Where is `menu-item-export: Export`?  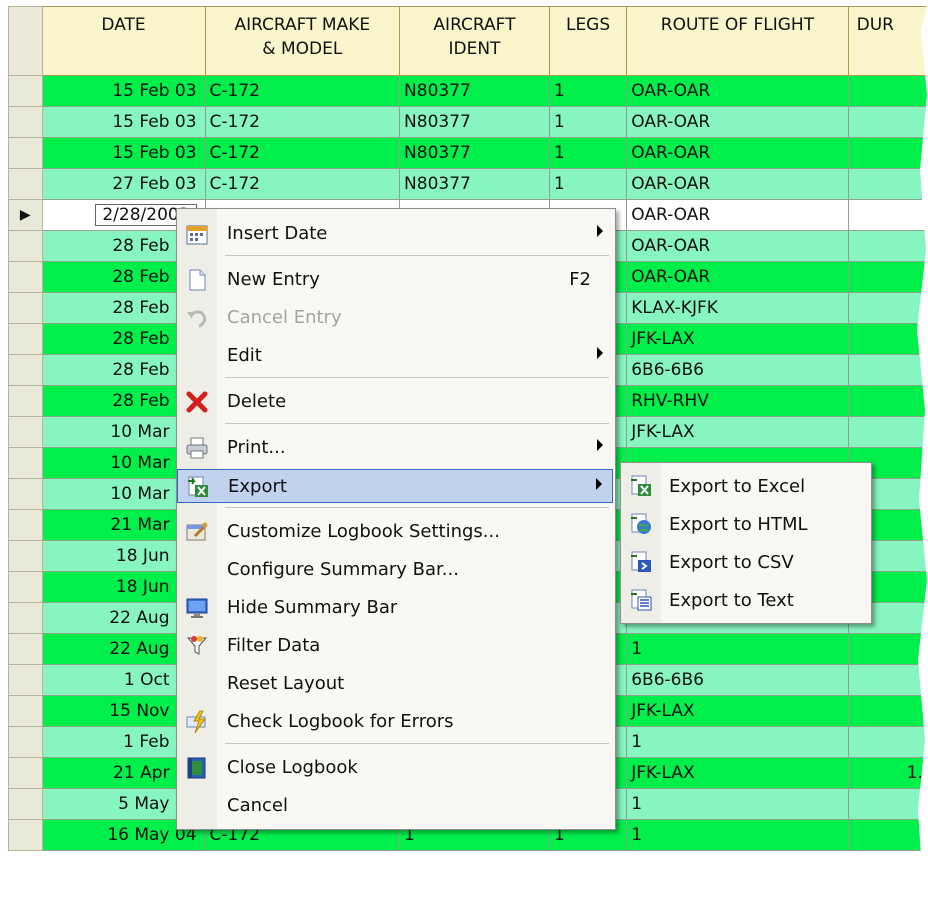 menu-item-export: Export is located at coordinates (395, 486).